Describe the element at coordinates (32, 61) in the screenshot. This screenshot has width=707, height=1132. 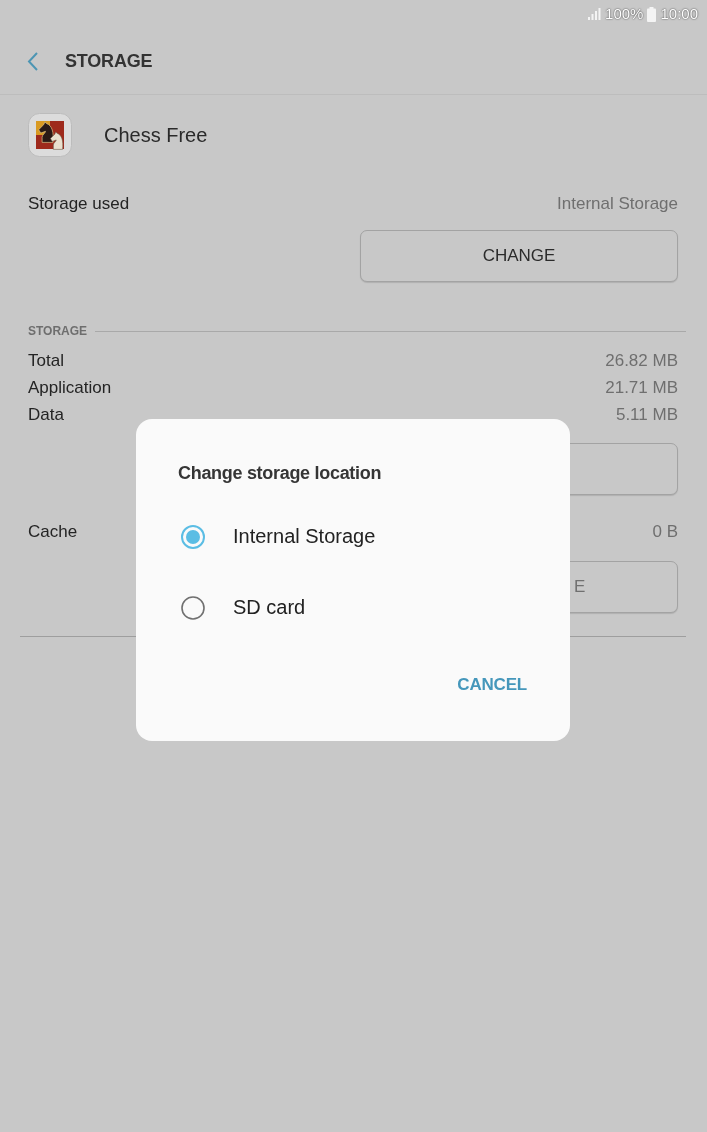
I see `back-icon` at that location.